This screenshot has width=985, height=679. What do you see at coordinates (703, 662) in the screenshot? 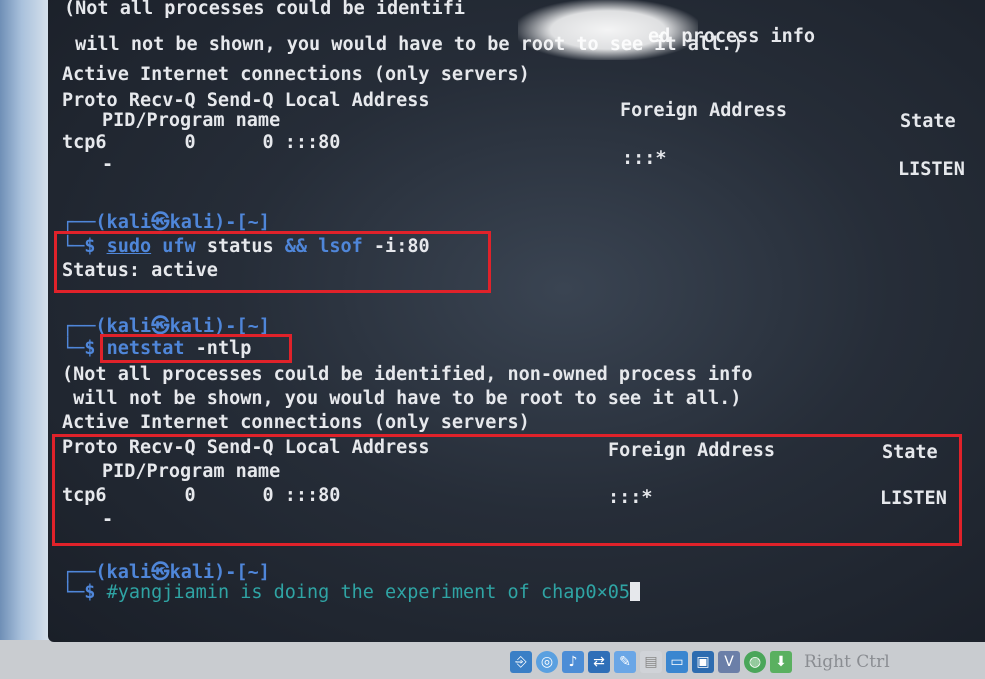
I see `screen-icon: ▣` at bounding box center [703, 662].